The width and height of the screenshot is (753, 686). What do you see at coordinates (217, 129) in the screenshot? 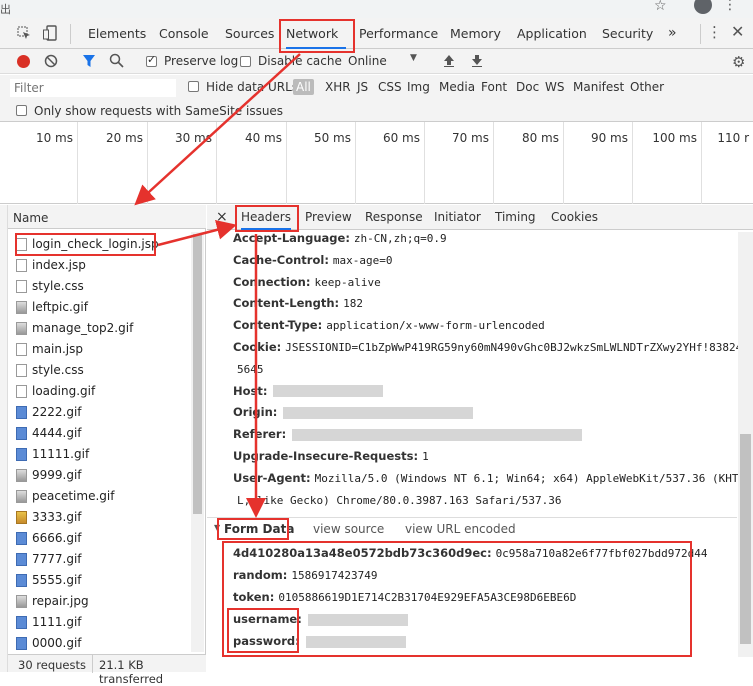
I see `arrow-network-to-list` at bounding box center [217, 129].